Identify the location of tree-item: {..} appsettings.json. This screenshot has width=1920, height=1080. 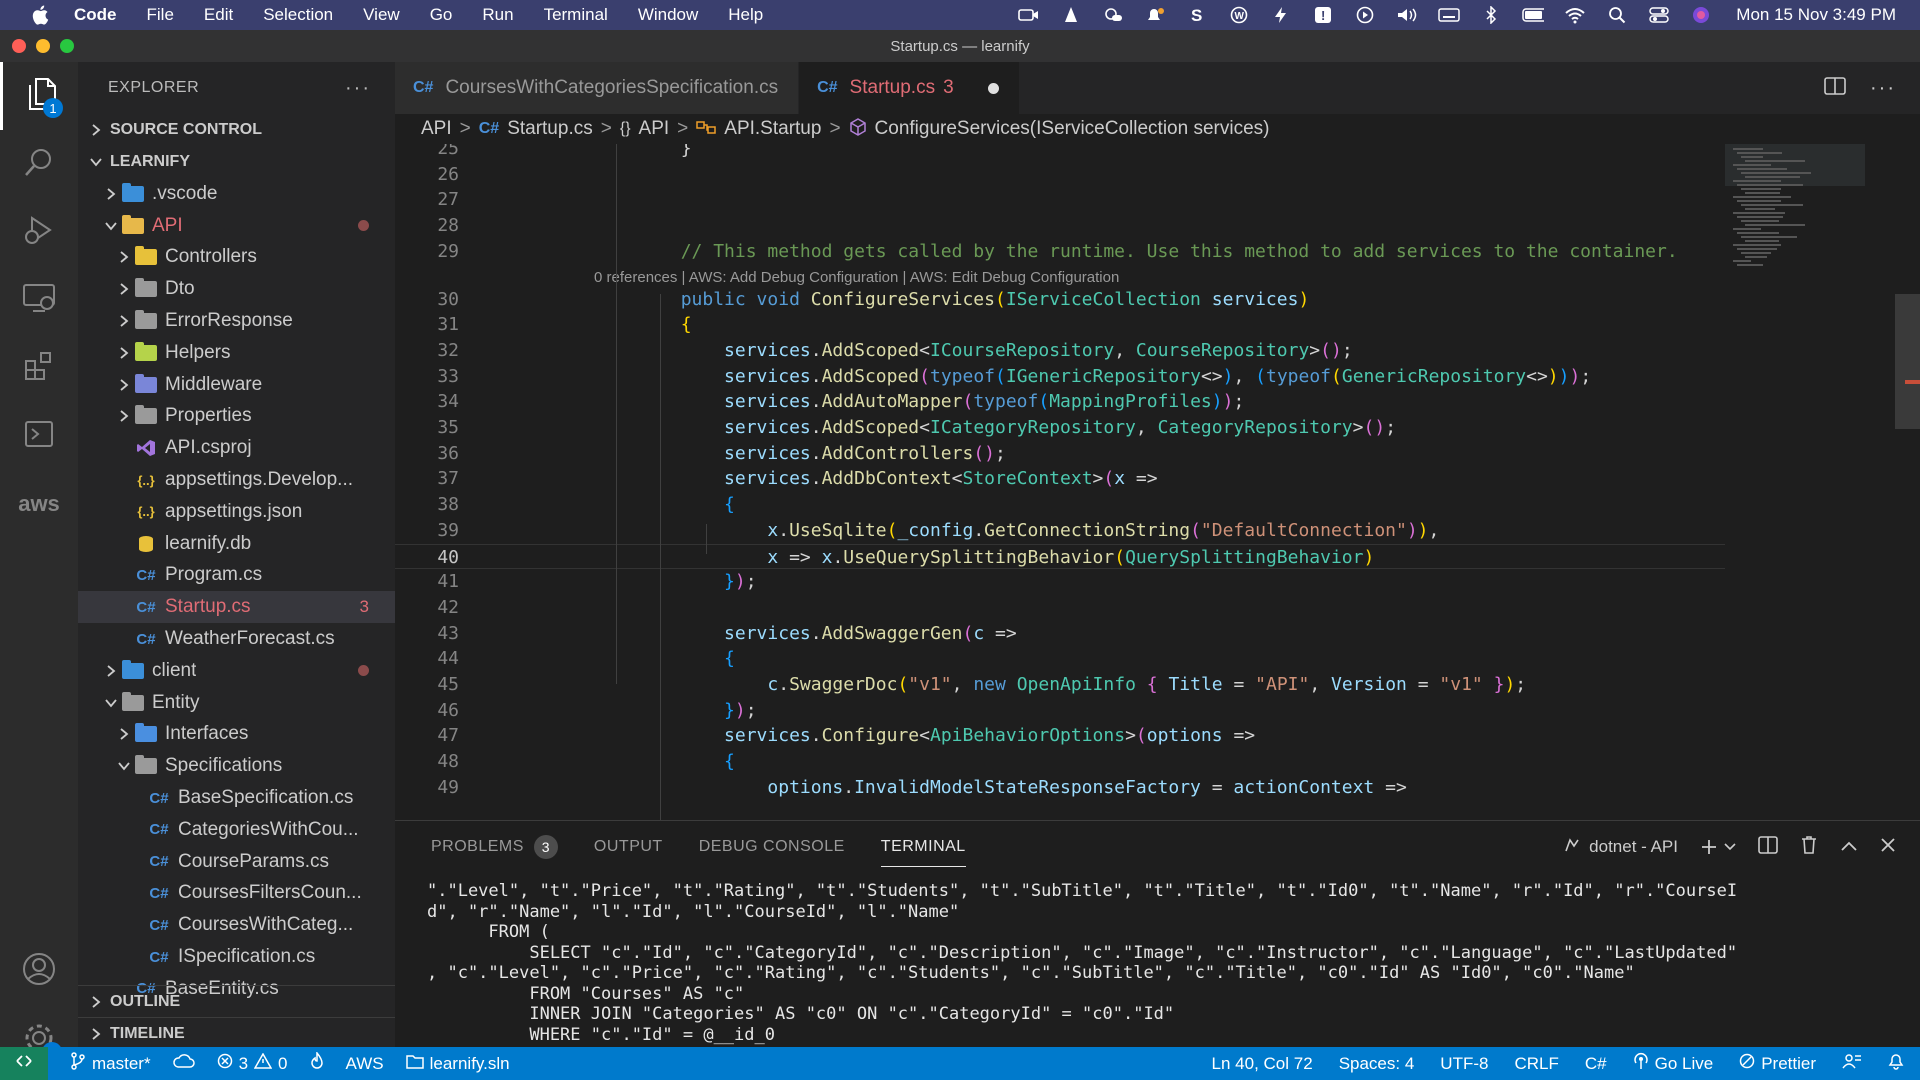
(236, 512).